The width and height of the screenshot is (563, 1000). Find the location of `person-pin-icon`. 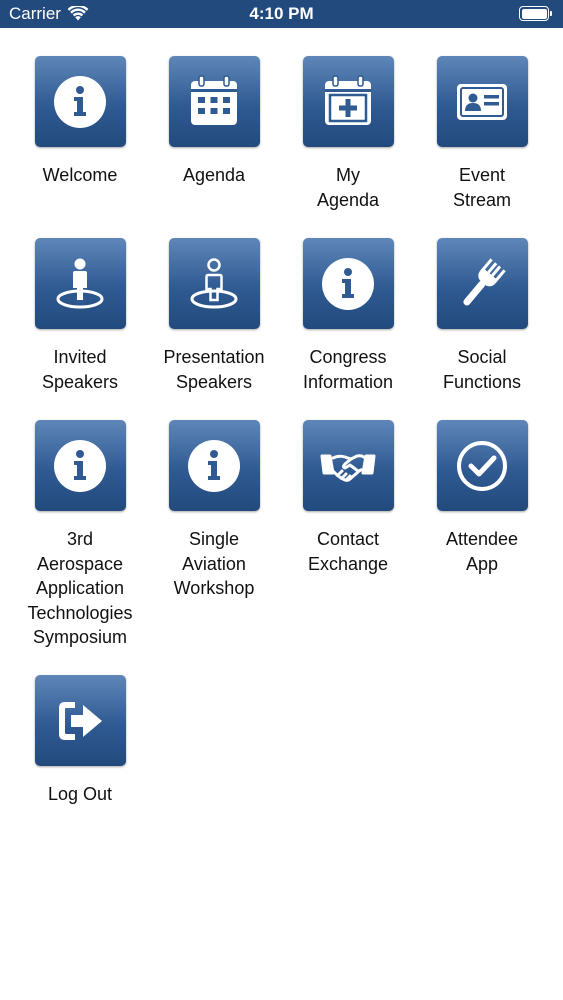

person-pin-icon is located at coordinates (80, 283).